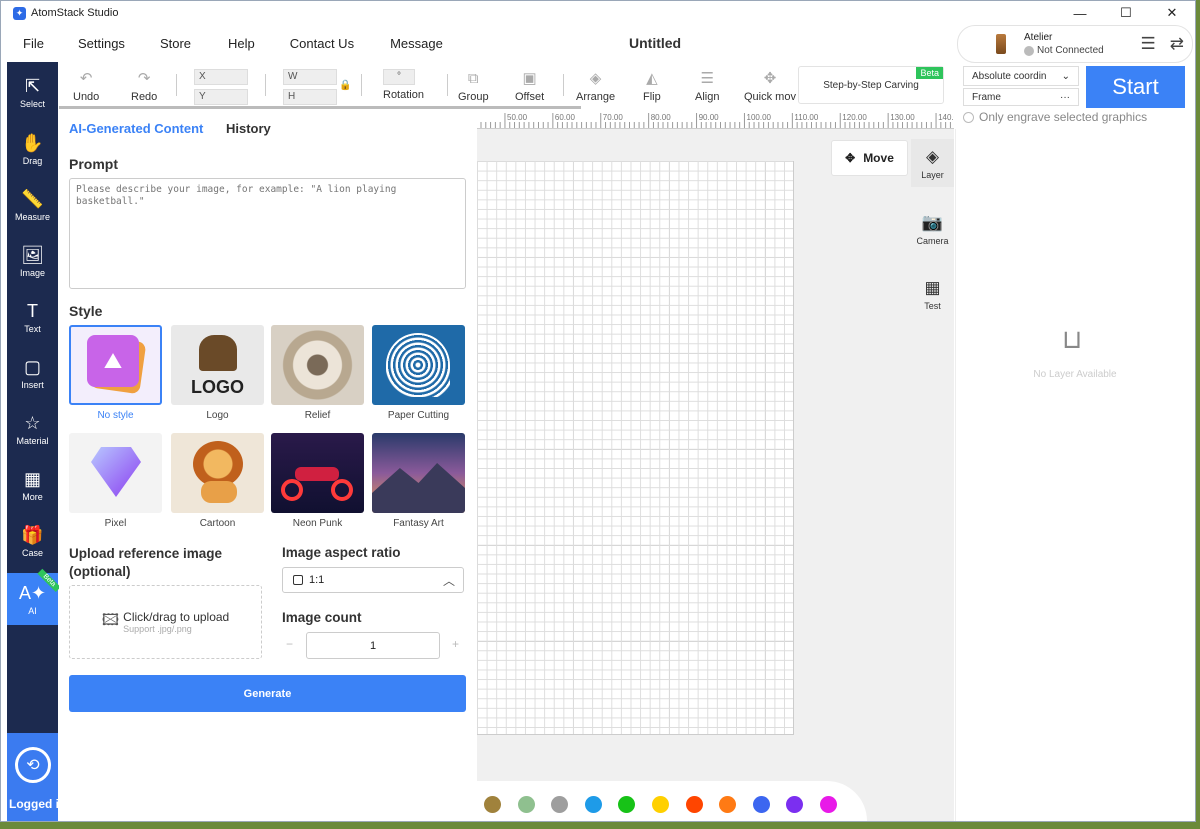 The image size is (1200, 829). Describe the element at coordinates (267, 693) in the screenshot. I see `generate-button: Generate` at that location.